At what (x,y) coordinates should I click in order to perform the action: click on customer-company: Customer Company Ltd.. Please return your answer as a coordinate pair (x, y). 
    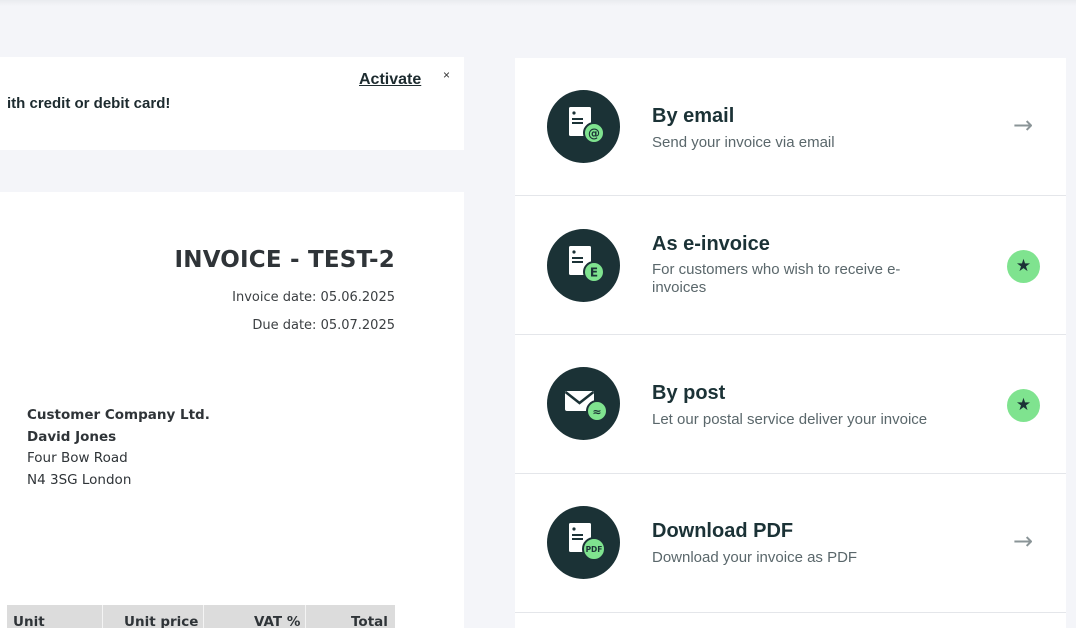
    Looking at the image, I should click on (118, 415).